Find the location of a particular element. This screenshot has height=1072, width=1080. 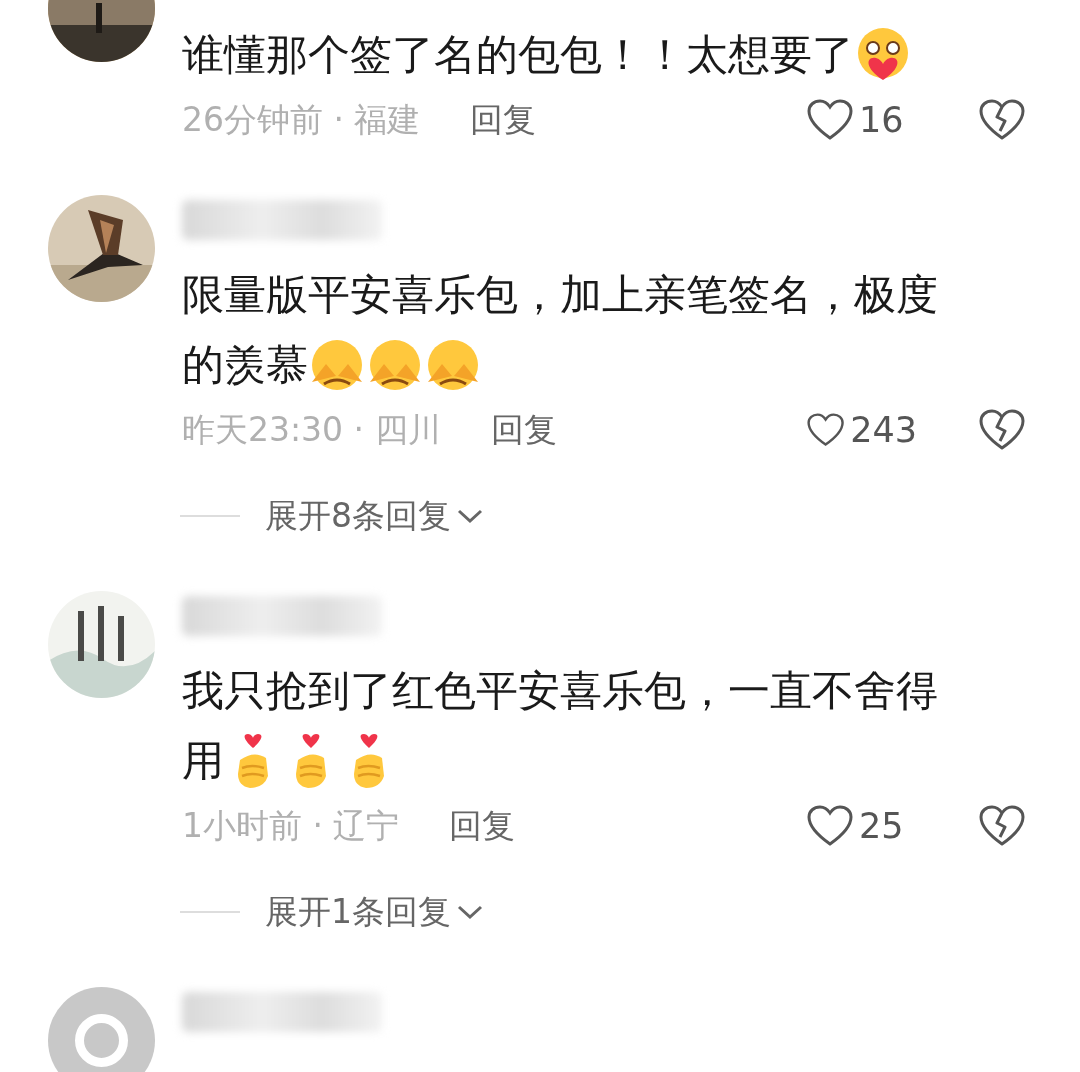

like-button: 243 is located at coordinates (862, 430).